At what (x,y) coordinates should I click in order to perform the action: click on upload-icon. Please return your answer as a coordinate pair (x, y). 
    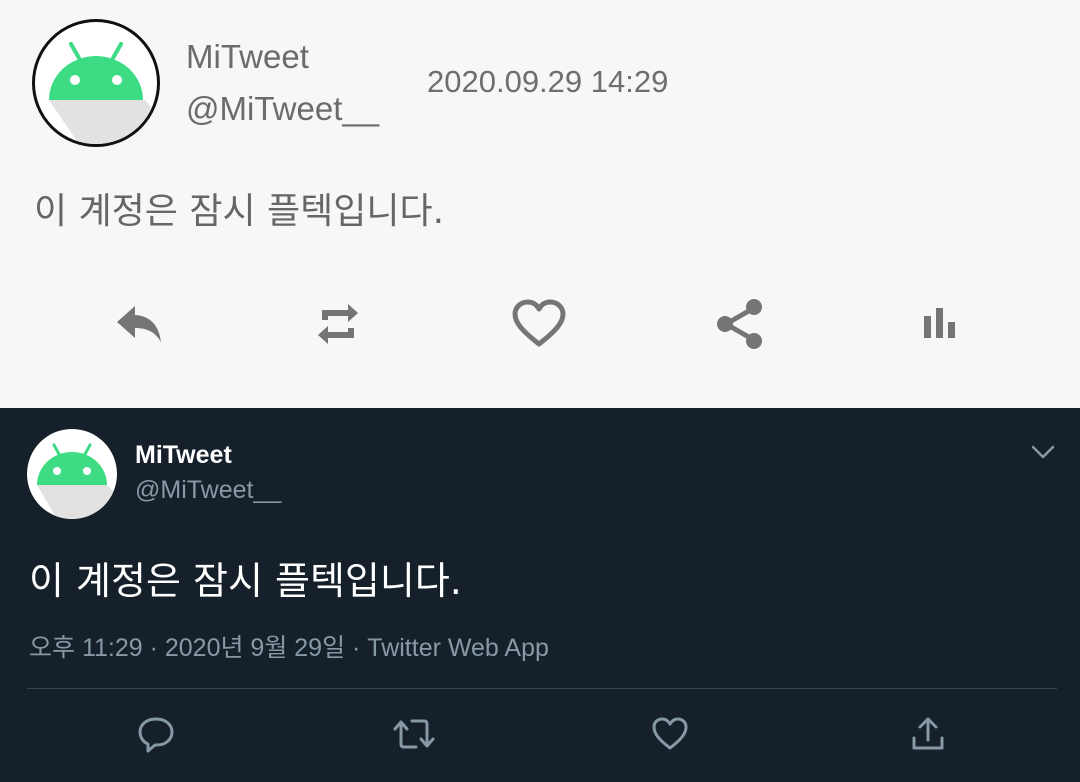
    Looking at the image, I should click on (928, 733).